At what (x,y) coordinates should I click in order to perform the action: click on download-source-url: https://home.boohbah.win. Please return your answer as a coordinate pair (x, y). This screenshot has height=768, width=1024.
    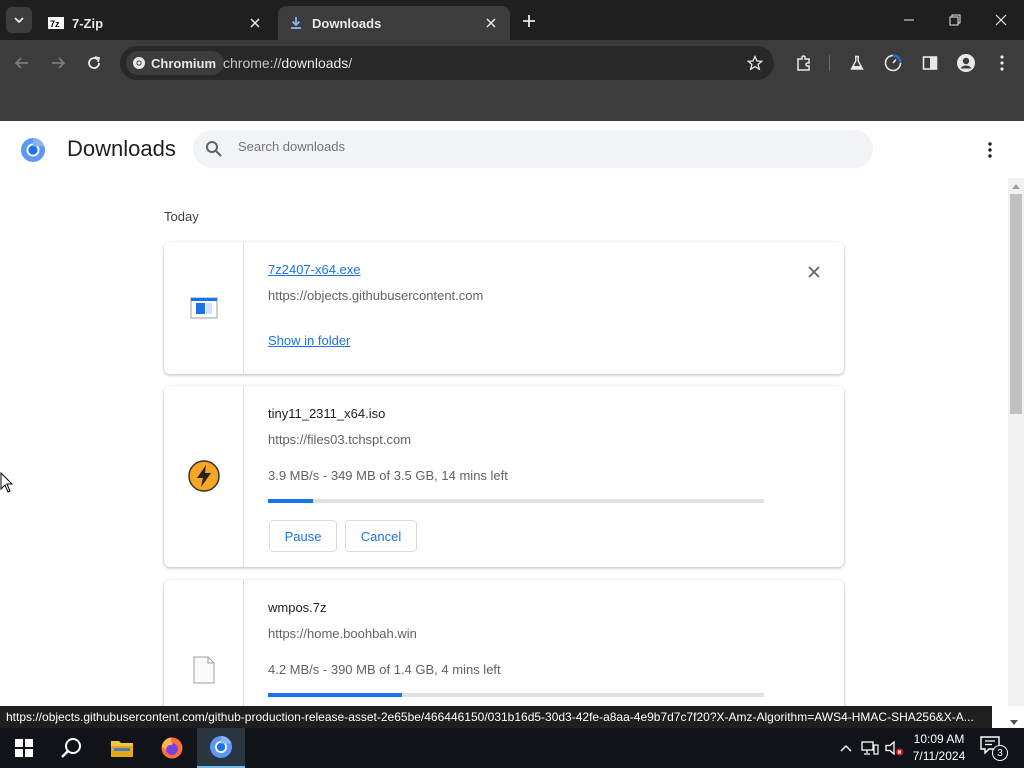
    Looking at the image, I should click on (342, 633).